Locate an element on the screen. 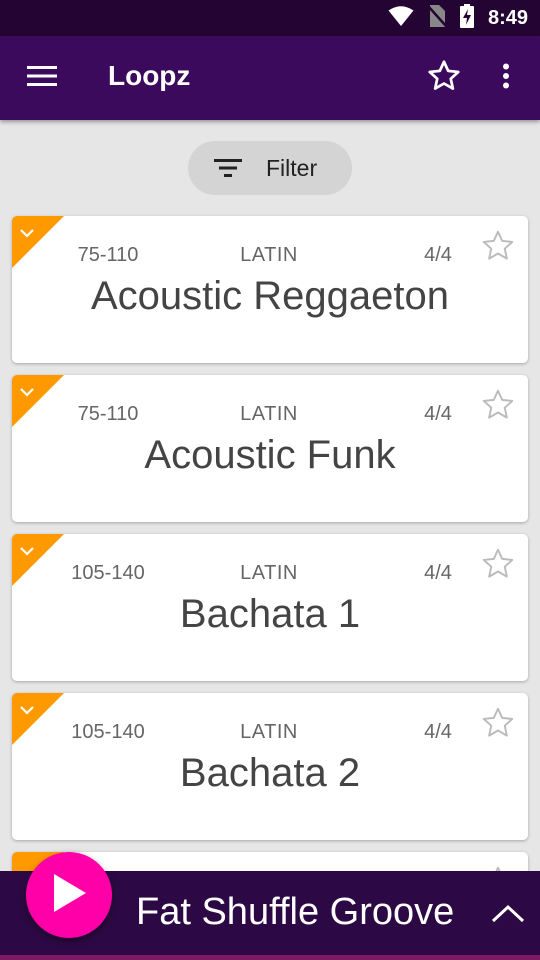 Image resolution: width=540 pixels, height=960 pixels. more-options-button is located at coordinates (506, 78).